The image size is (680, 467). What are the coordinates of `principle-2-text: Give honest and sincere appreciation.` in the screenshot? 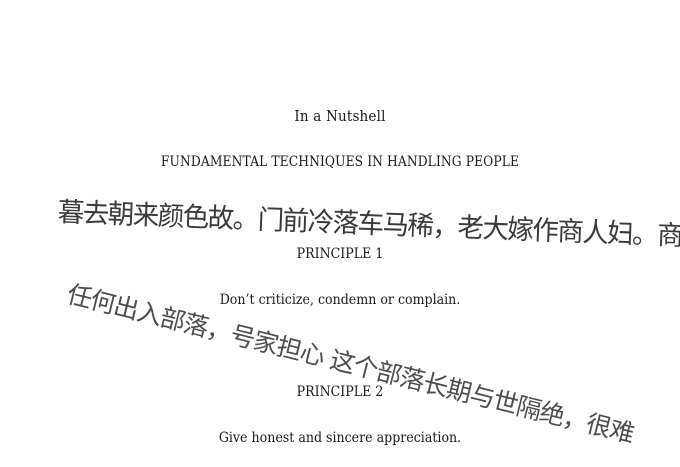 It's located at (340, 438).